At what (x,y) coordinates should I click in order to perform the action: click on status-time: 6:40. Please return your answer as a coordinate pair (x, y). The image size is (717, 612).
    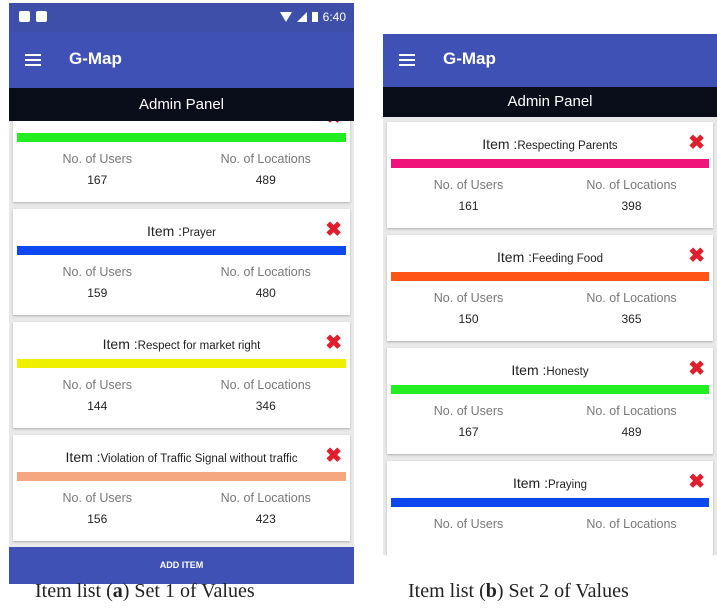
    Looking at the image, I should click on (334, 17).